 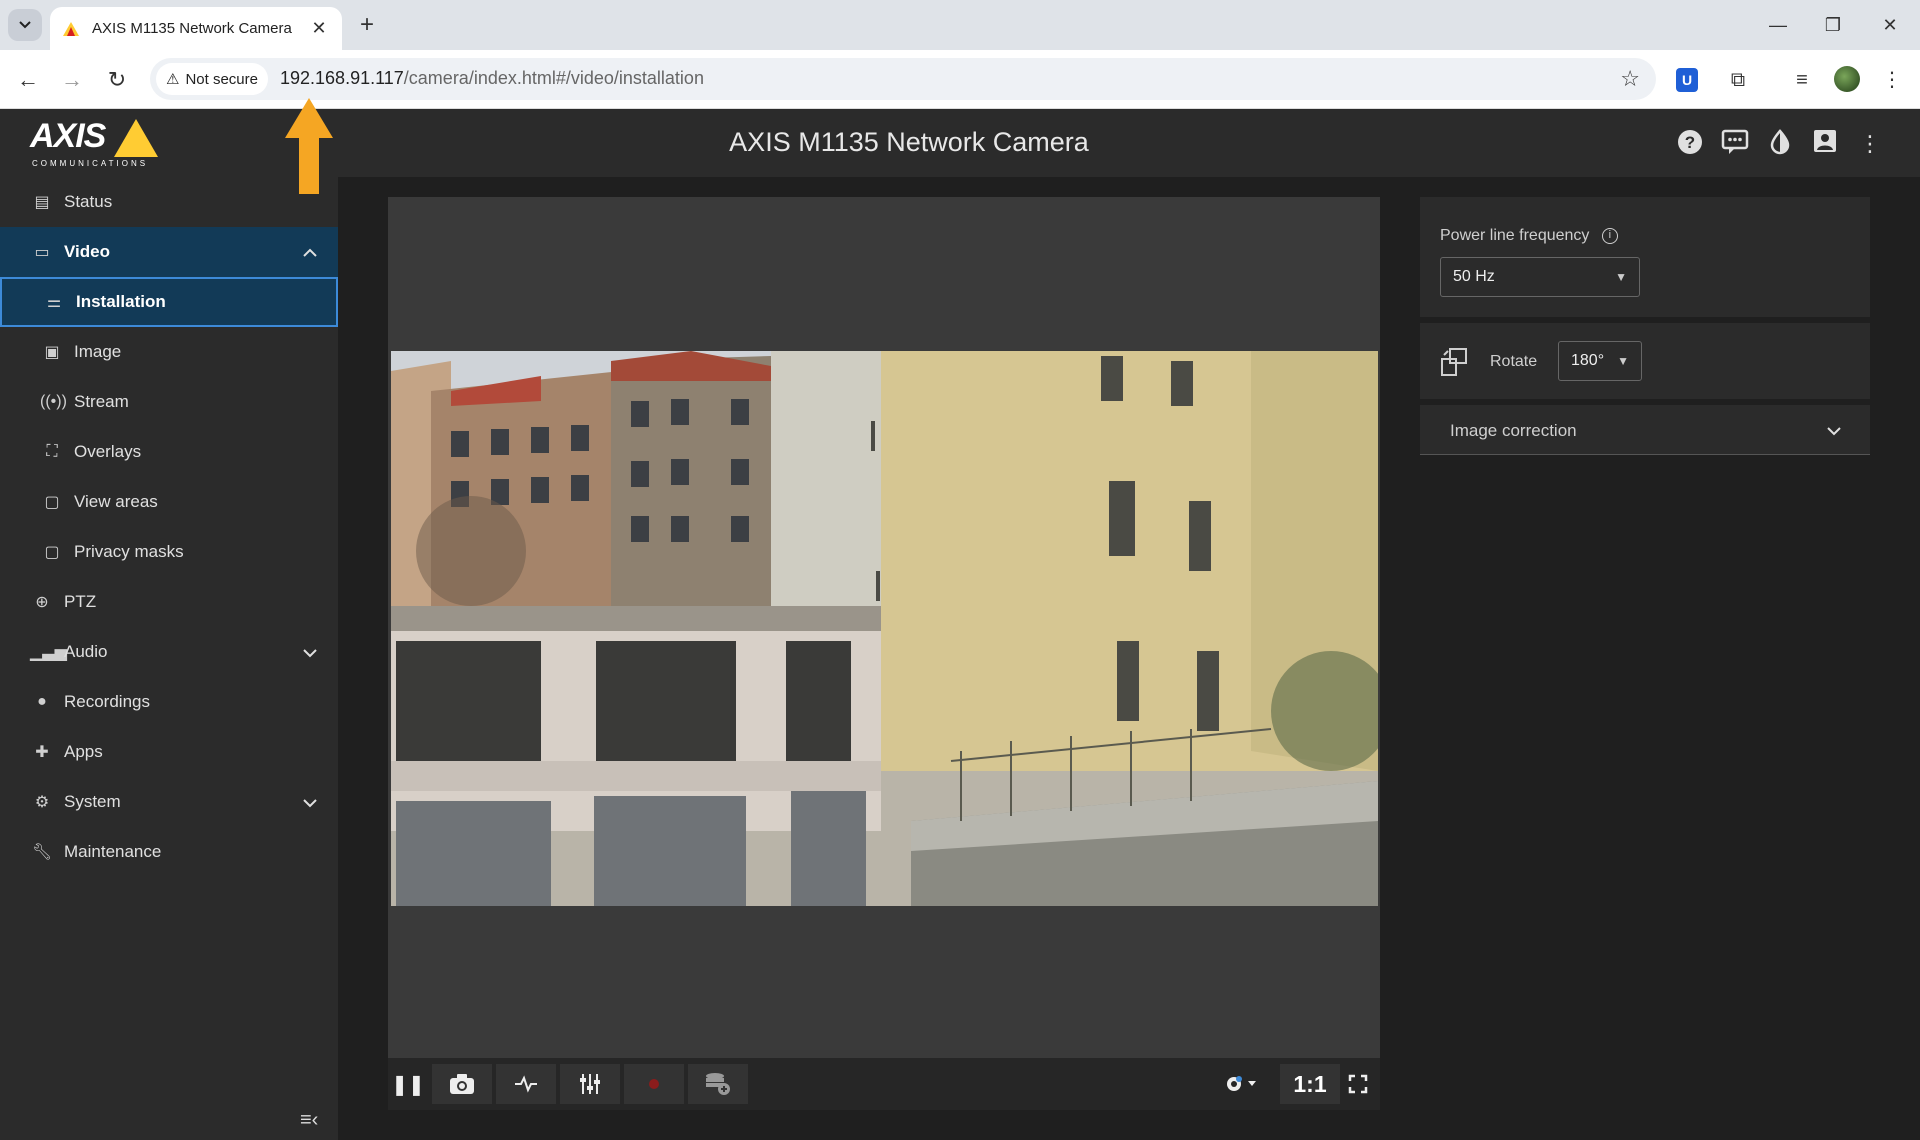 What do you see at coordinates (1645, 257) in the screenshot?
I see `power-line-card: Power line frequency i 50 Hz ▼` at bounding box center [1645, 257].